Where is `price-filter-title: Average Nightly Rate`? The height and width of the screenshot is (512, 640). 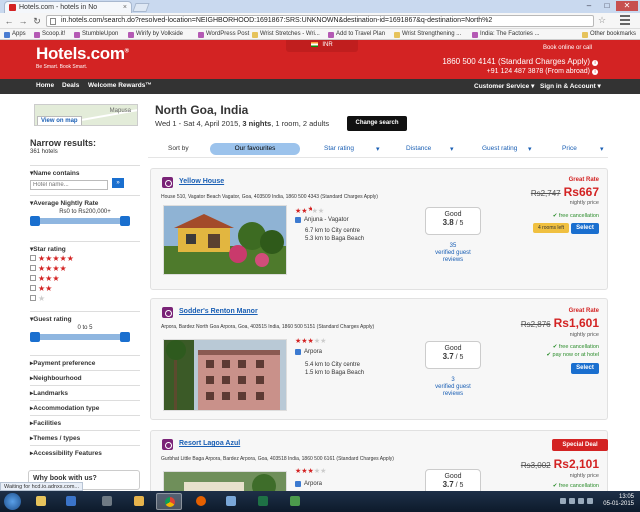
price-filter-title: Average Nightly Rate is located at coordinates (85, 201).